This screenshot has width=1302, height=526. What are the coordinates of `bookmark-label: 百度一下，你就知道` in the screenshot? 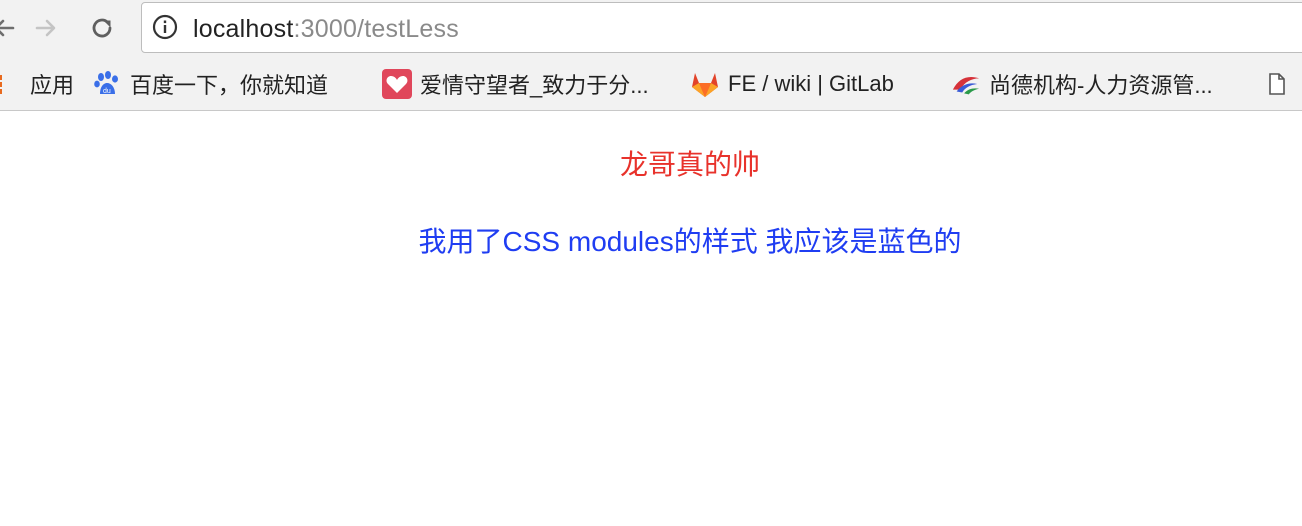 It's located at (229, 85).